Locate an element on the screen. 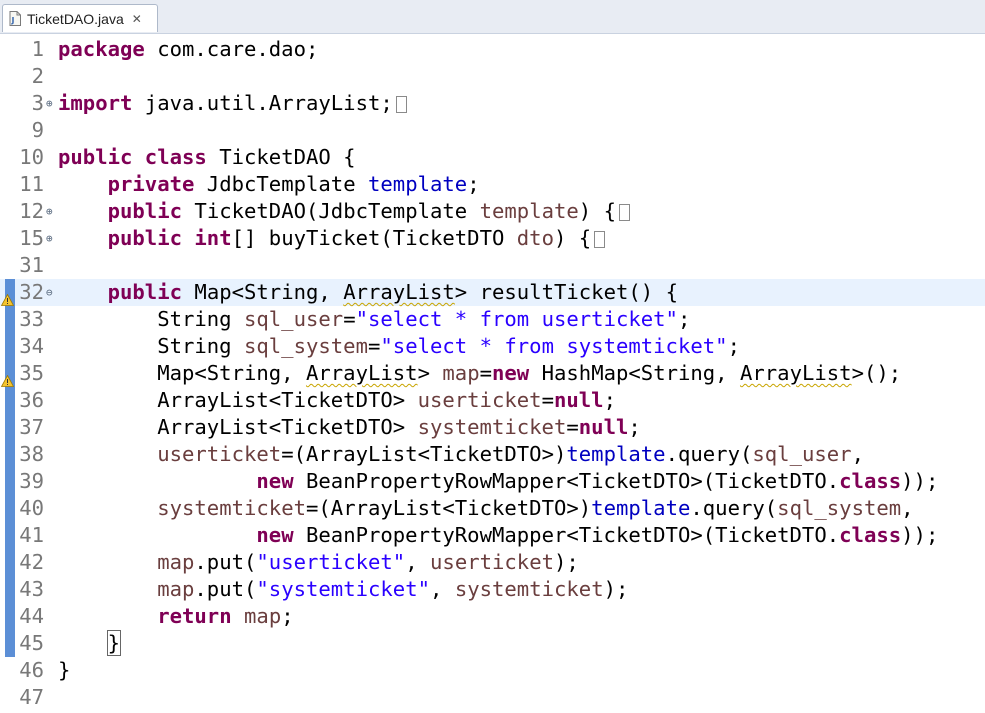 The height and width of the screenshot is (713, 985). line-number: 40 is located at coordinates (31, 508).